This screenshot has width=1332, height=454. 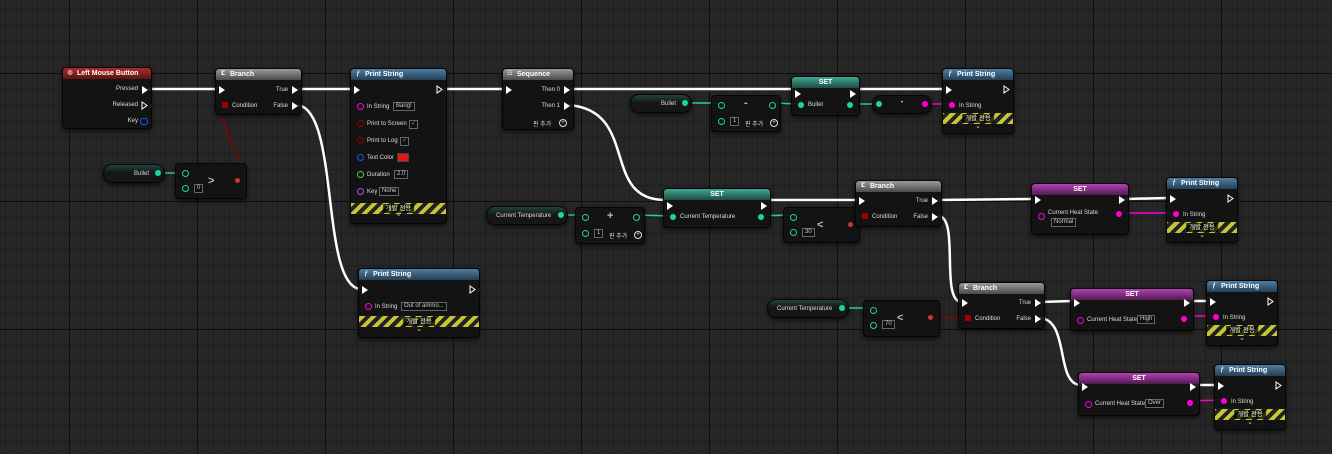 What do you see at coordinates (717, 208) in the screenshot?
I see `set-current-temperature-node: SET Current Temperature` at bounding box center [717, 208].